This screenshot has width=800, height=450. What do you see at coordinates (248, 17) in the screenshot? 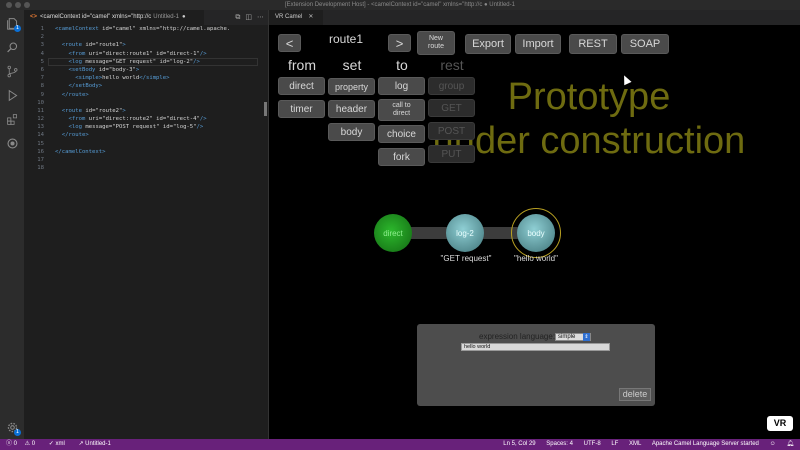
I see `split-editor-icon: ◫` at bounding box center [248, 17].